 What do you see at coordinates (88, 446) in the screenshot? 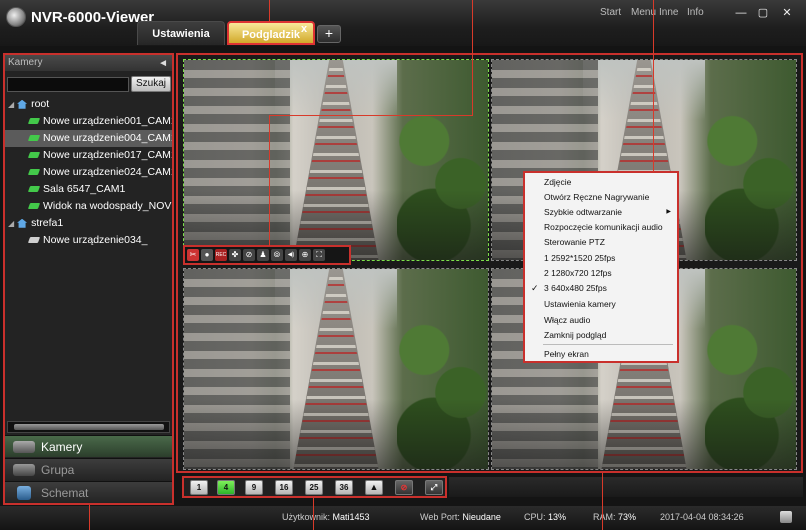
I see `nav-cameras: Kamery` at bounding box center [88, 446].